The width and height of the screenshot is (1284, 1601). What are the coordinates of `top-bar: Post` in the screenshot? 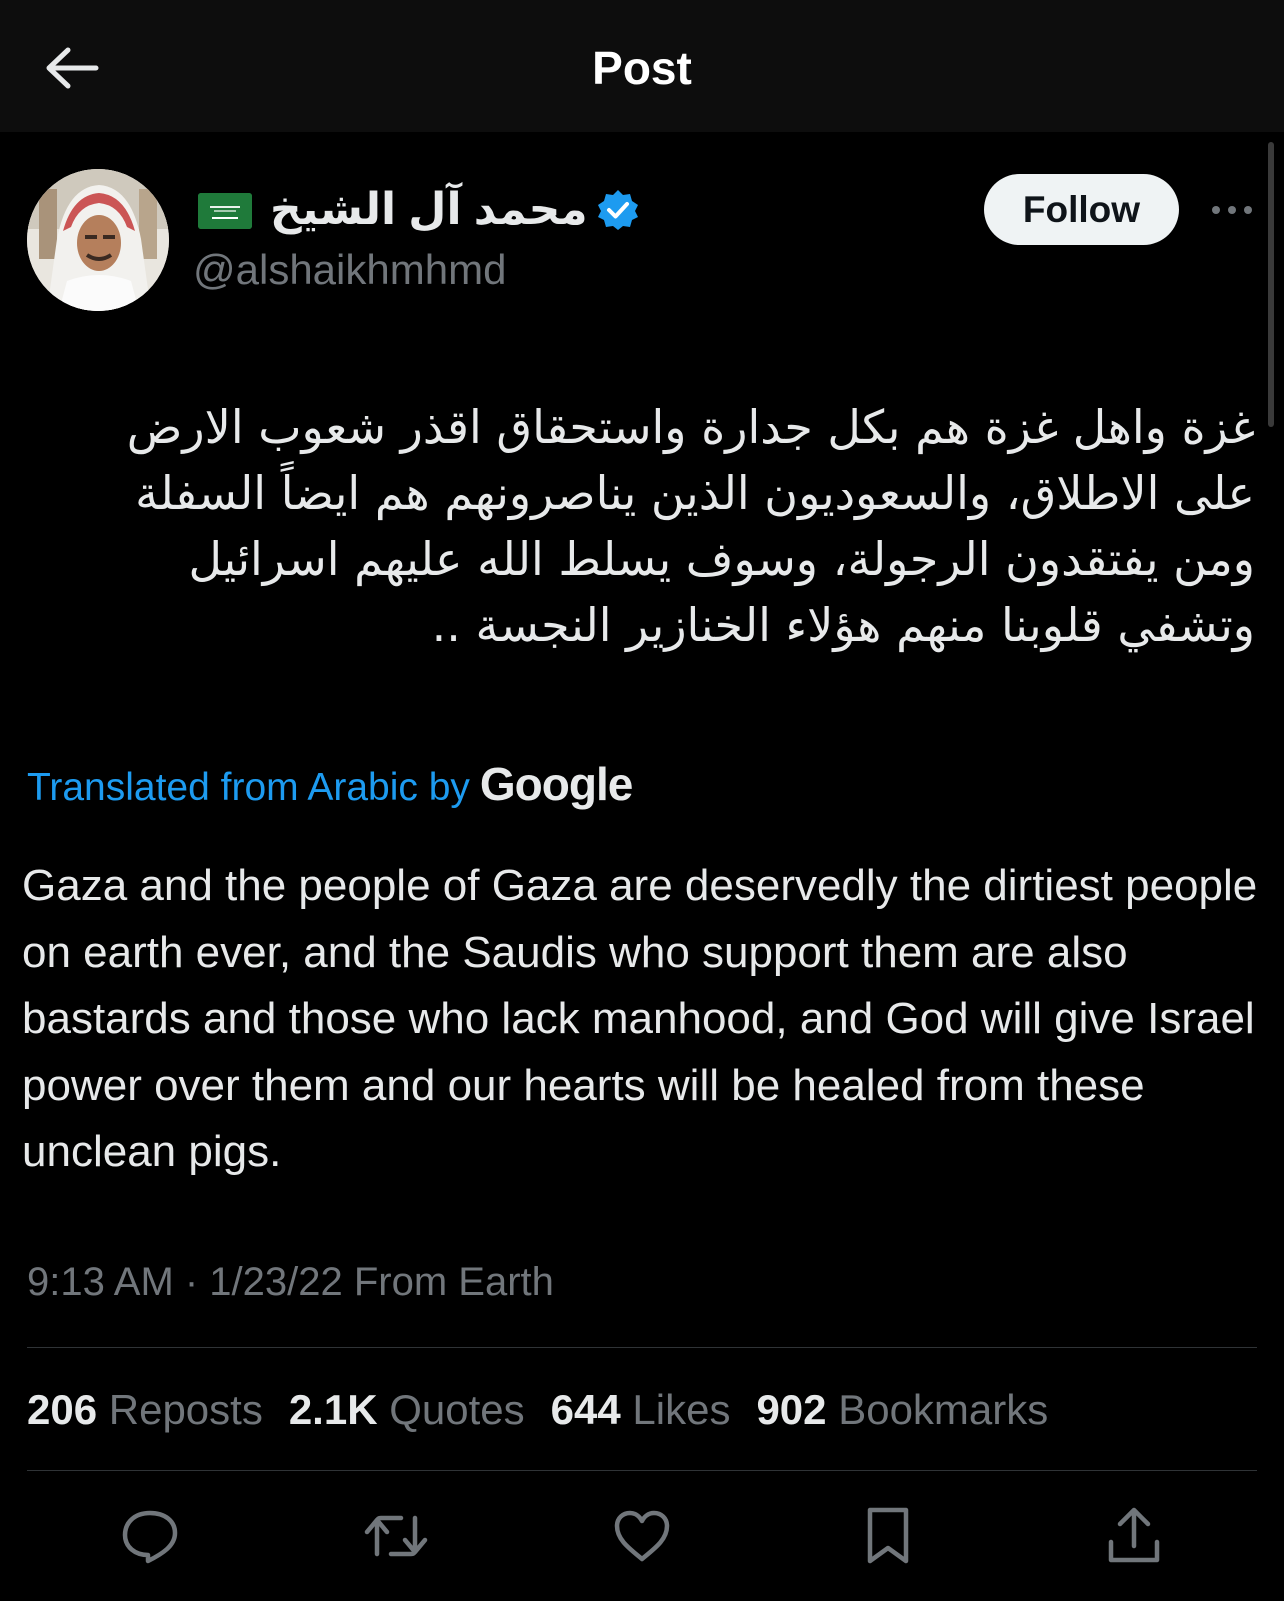 It's located at (642, 66).